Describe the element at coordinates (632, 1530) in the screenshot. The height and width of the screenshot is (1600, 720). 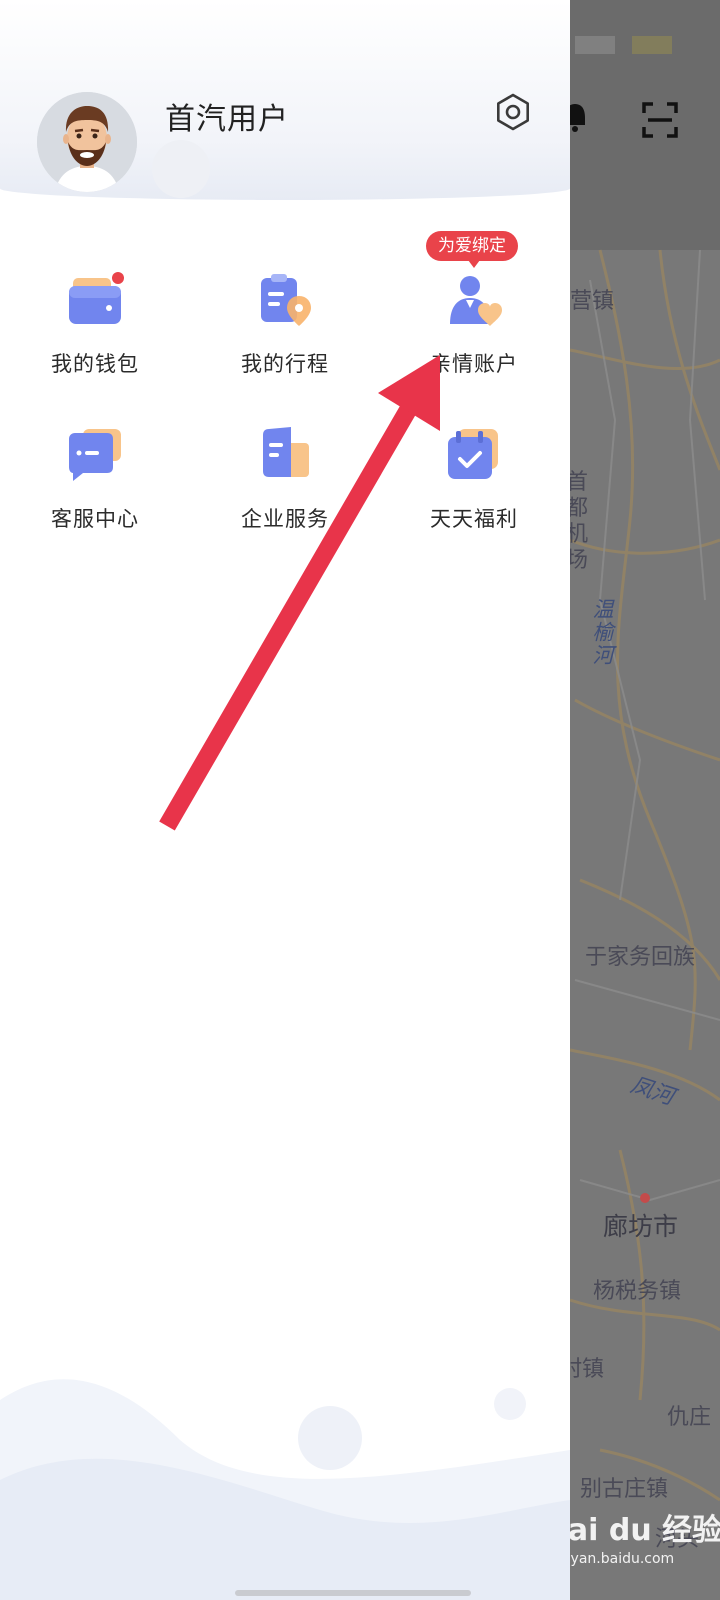
I see `watermark-logo: Bai du 经验` at that location.